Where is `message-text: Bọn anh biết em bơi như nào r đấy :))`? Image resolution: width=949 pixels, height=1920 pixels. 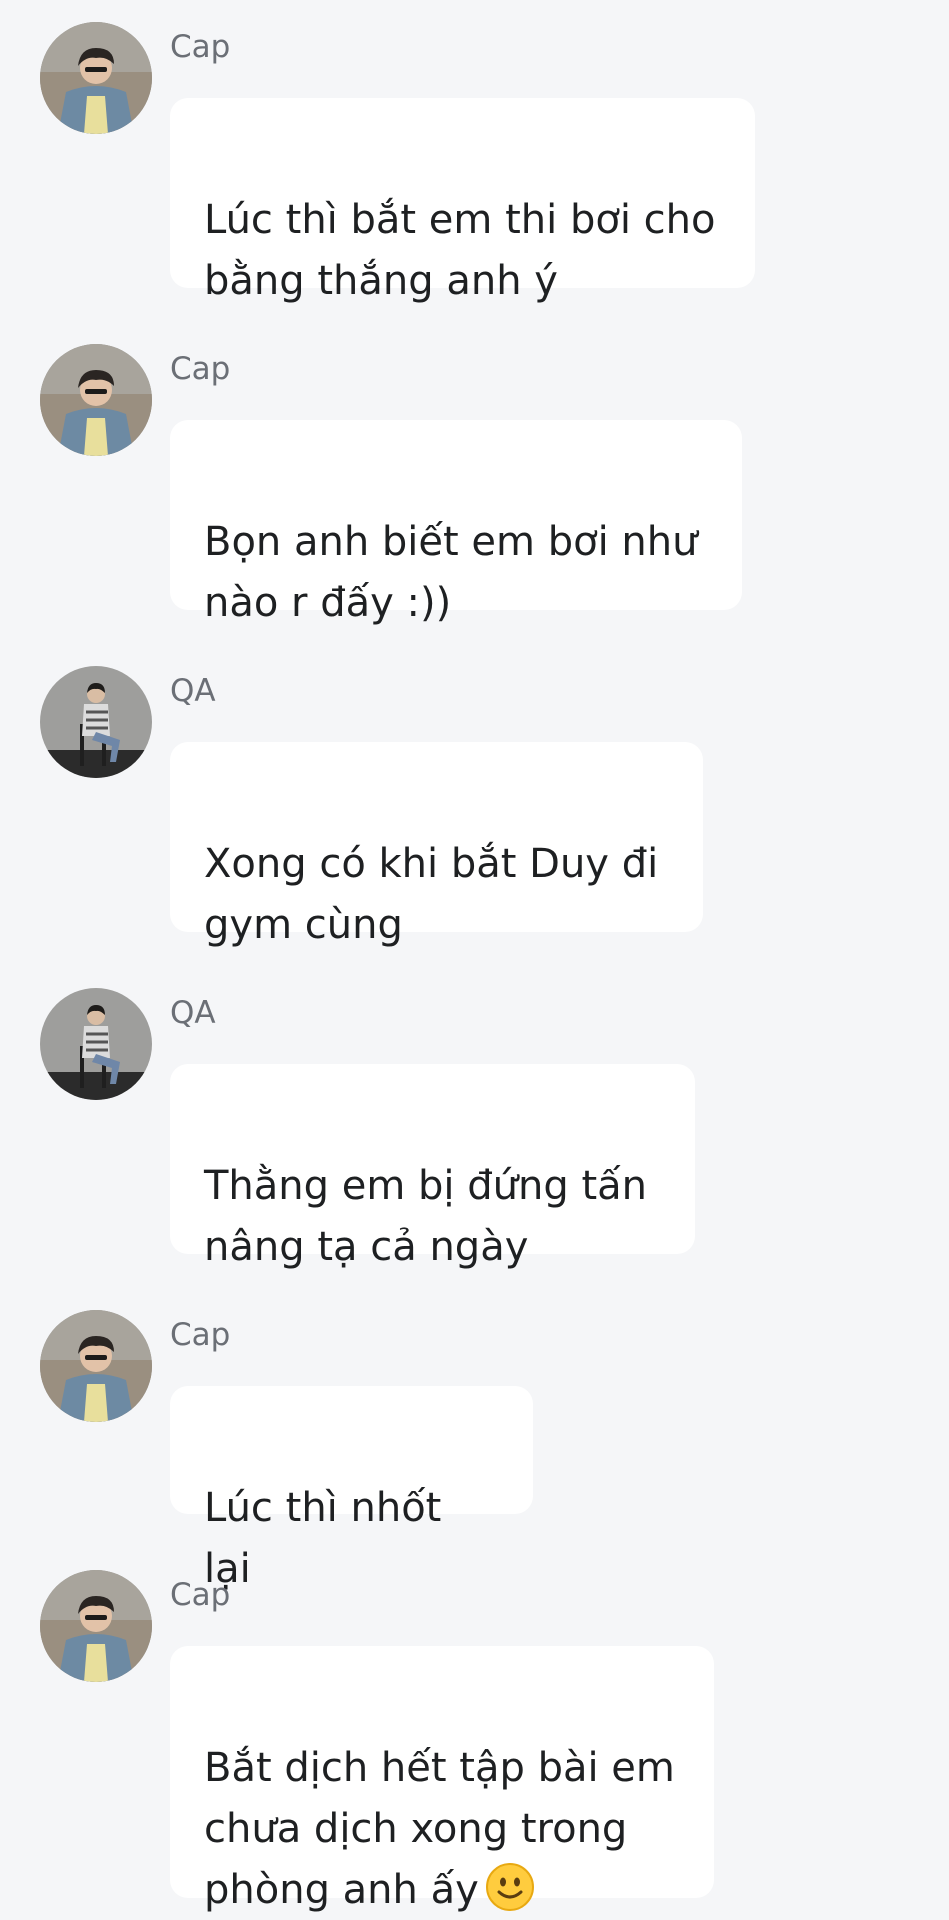 message-text: Bọn anh biết em bơi như nào r đấy :)) is located at coordinates (451, 572).